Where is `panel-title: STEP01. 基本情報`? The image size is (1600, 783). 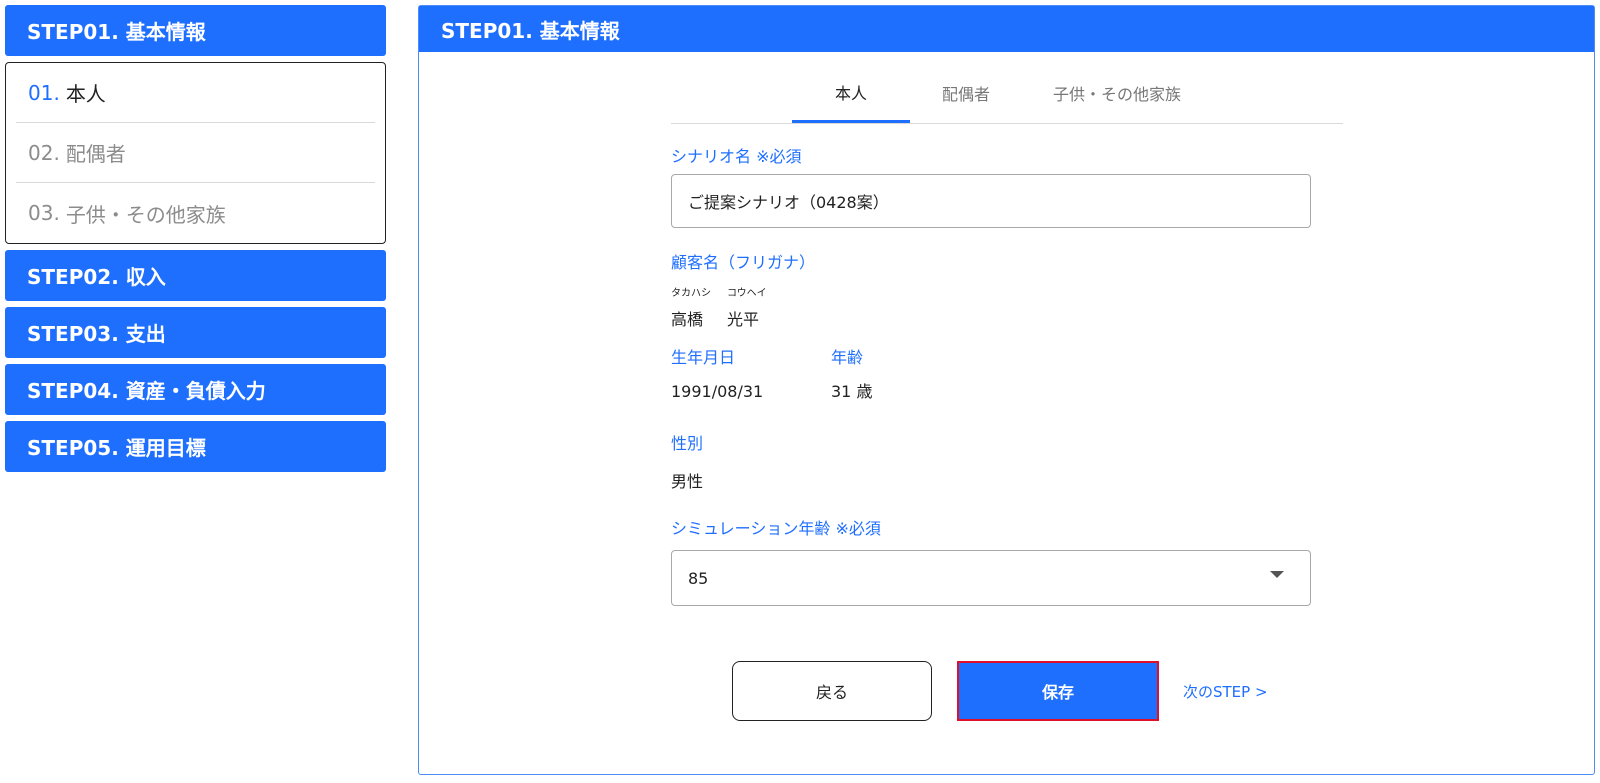
panel-title: STEP01. 基本情報 is located at coordinates (1006, 29).